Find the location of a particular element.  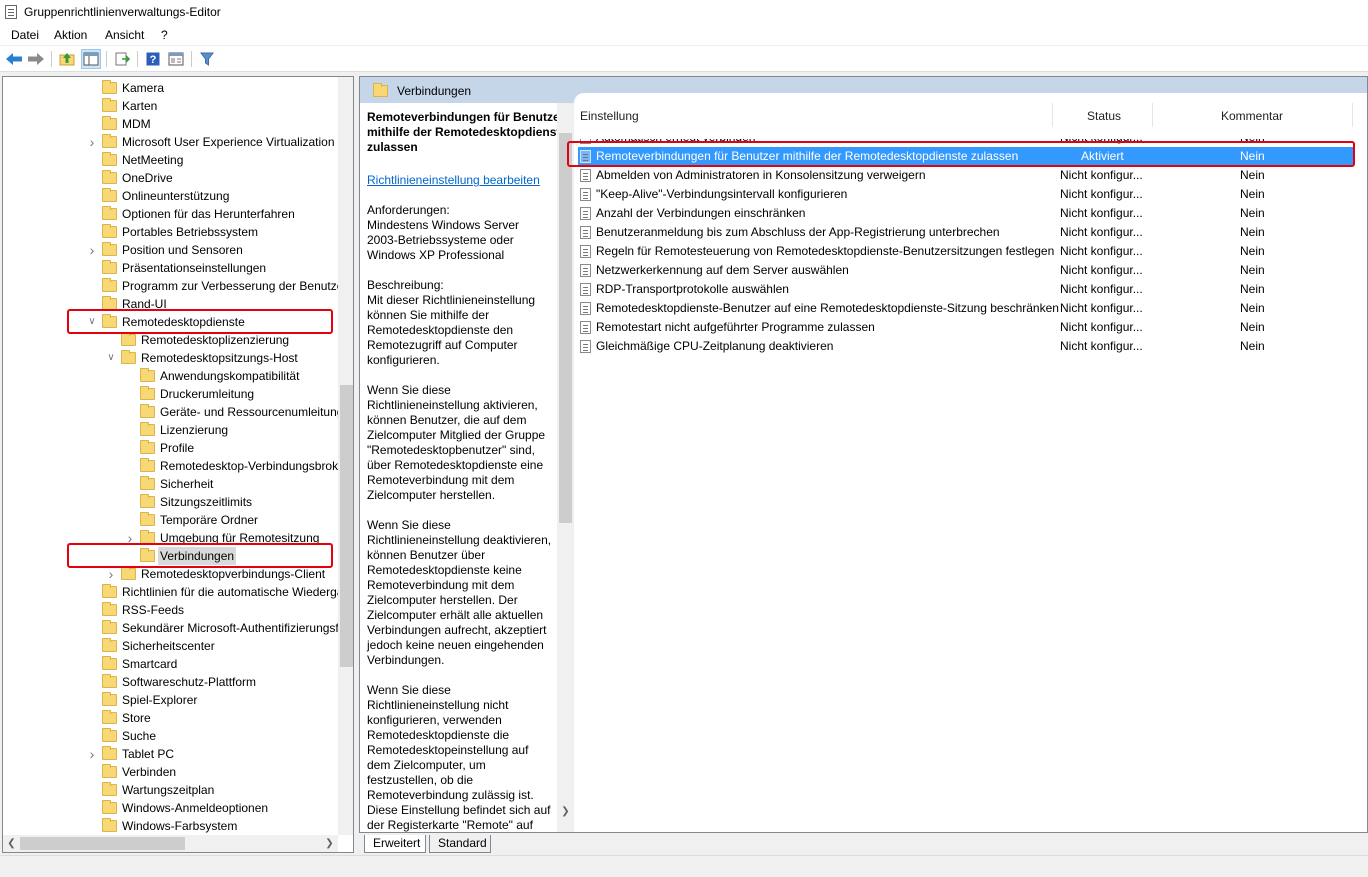

tree-item: Lizenzierung is located at coordinates (170, 430).